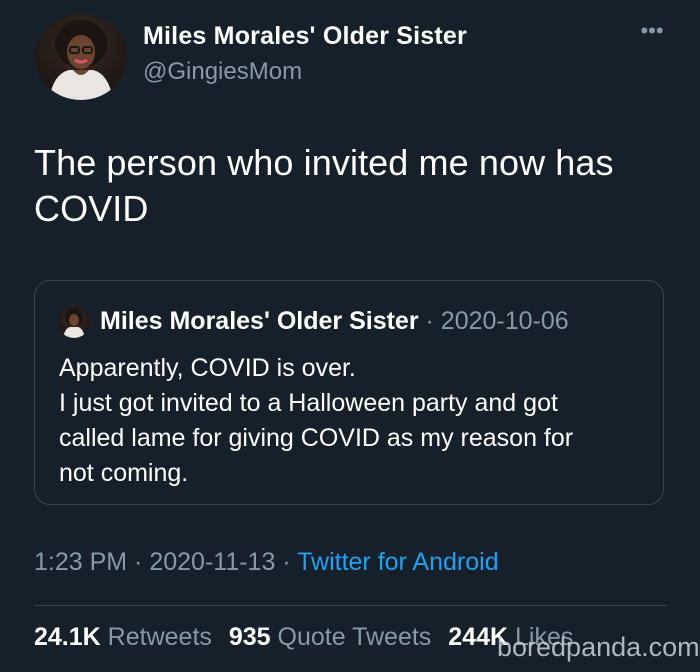  I want to click on tweet-date: 2020-11-13, so click(212, 562).